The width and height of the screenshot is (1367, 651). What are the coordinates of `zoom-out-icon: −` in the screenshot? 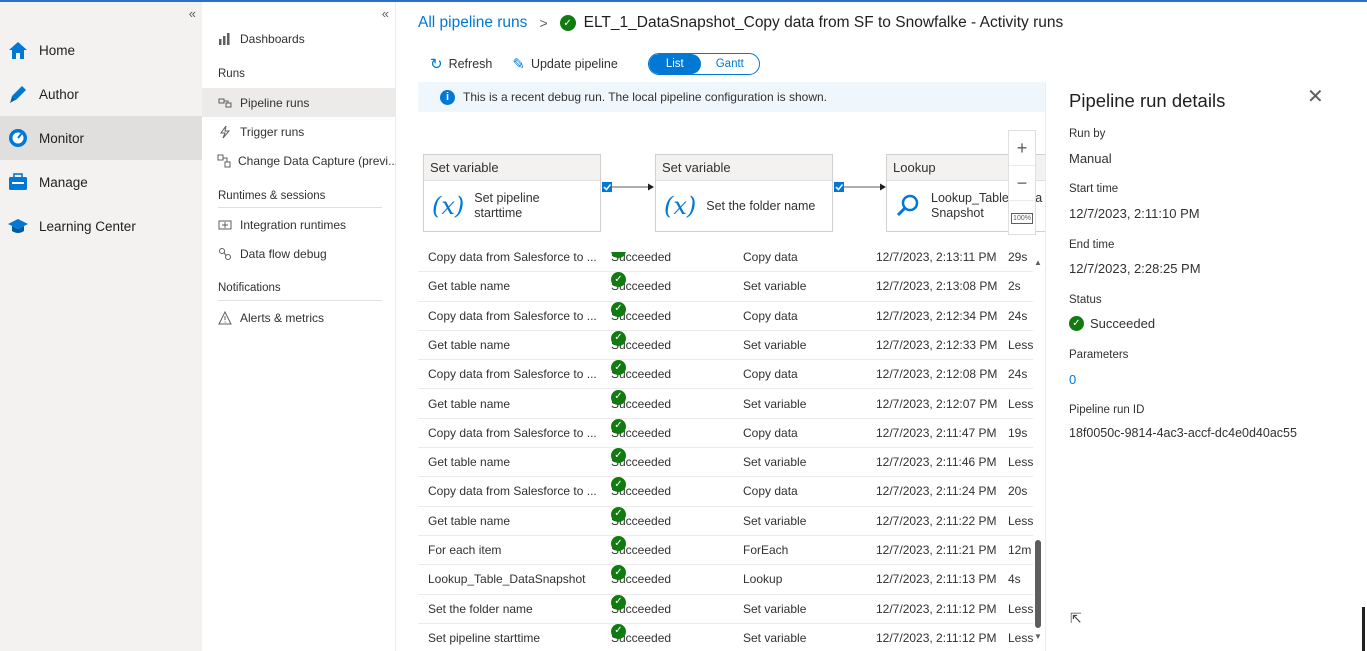 It's located at (1022, 183).